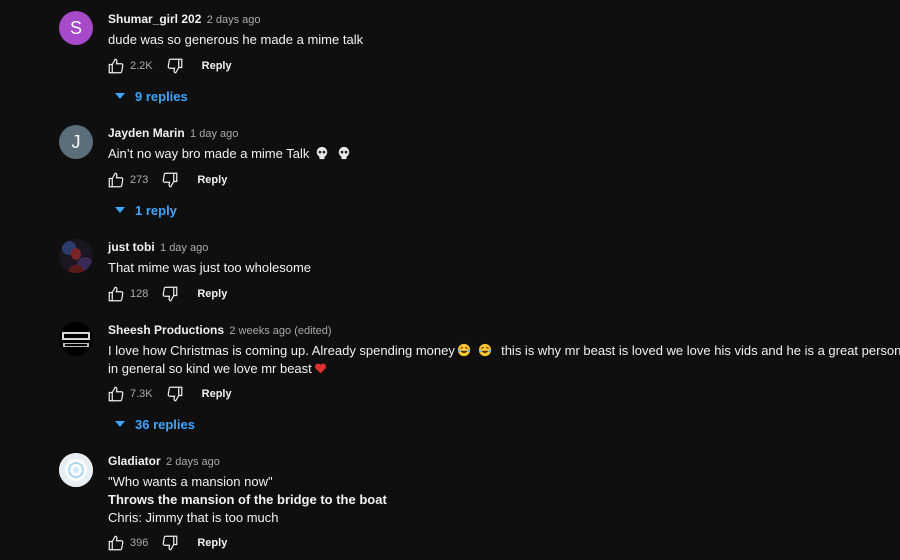  I want to click on view-replies-button: 36 replies, so click(155, 424).